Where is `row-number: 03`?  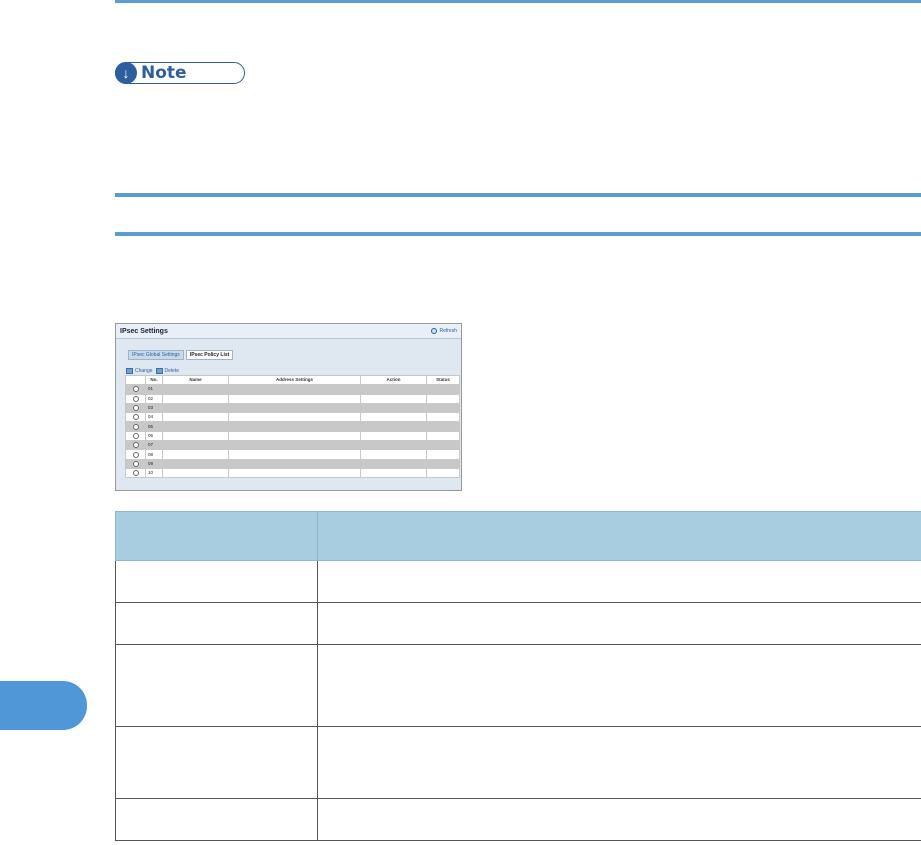 row-number: 03 is located at coordinates (154, 408).